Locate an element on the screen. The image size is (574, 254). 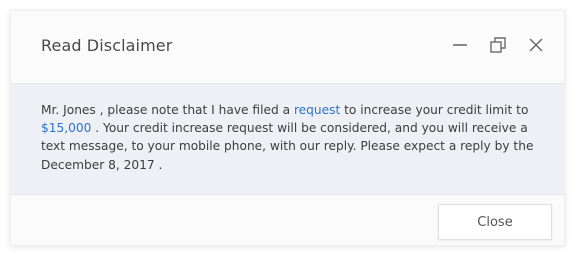
dialog-title: Read Disclaimer is located at coordinates (107, 45).